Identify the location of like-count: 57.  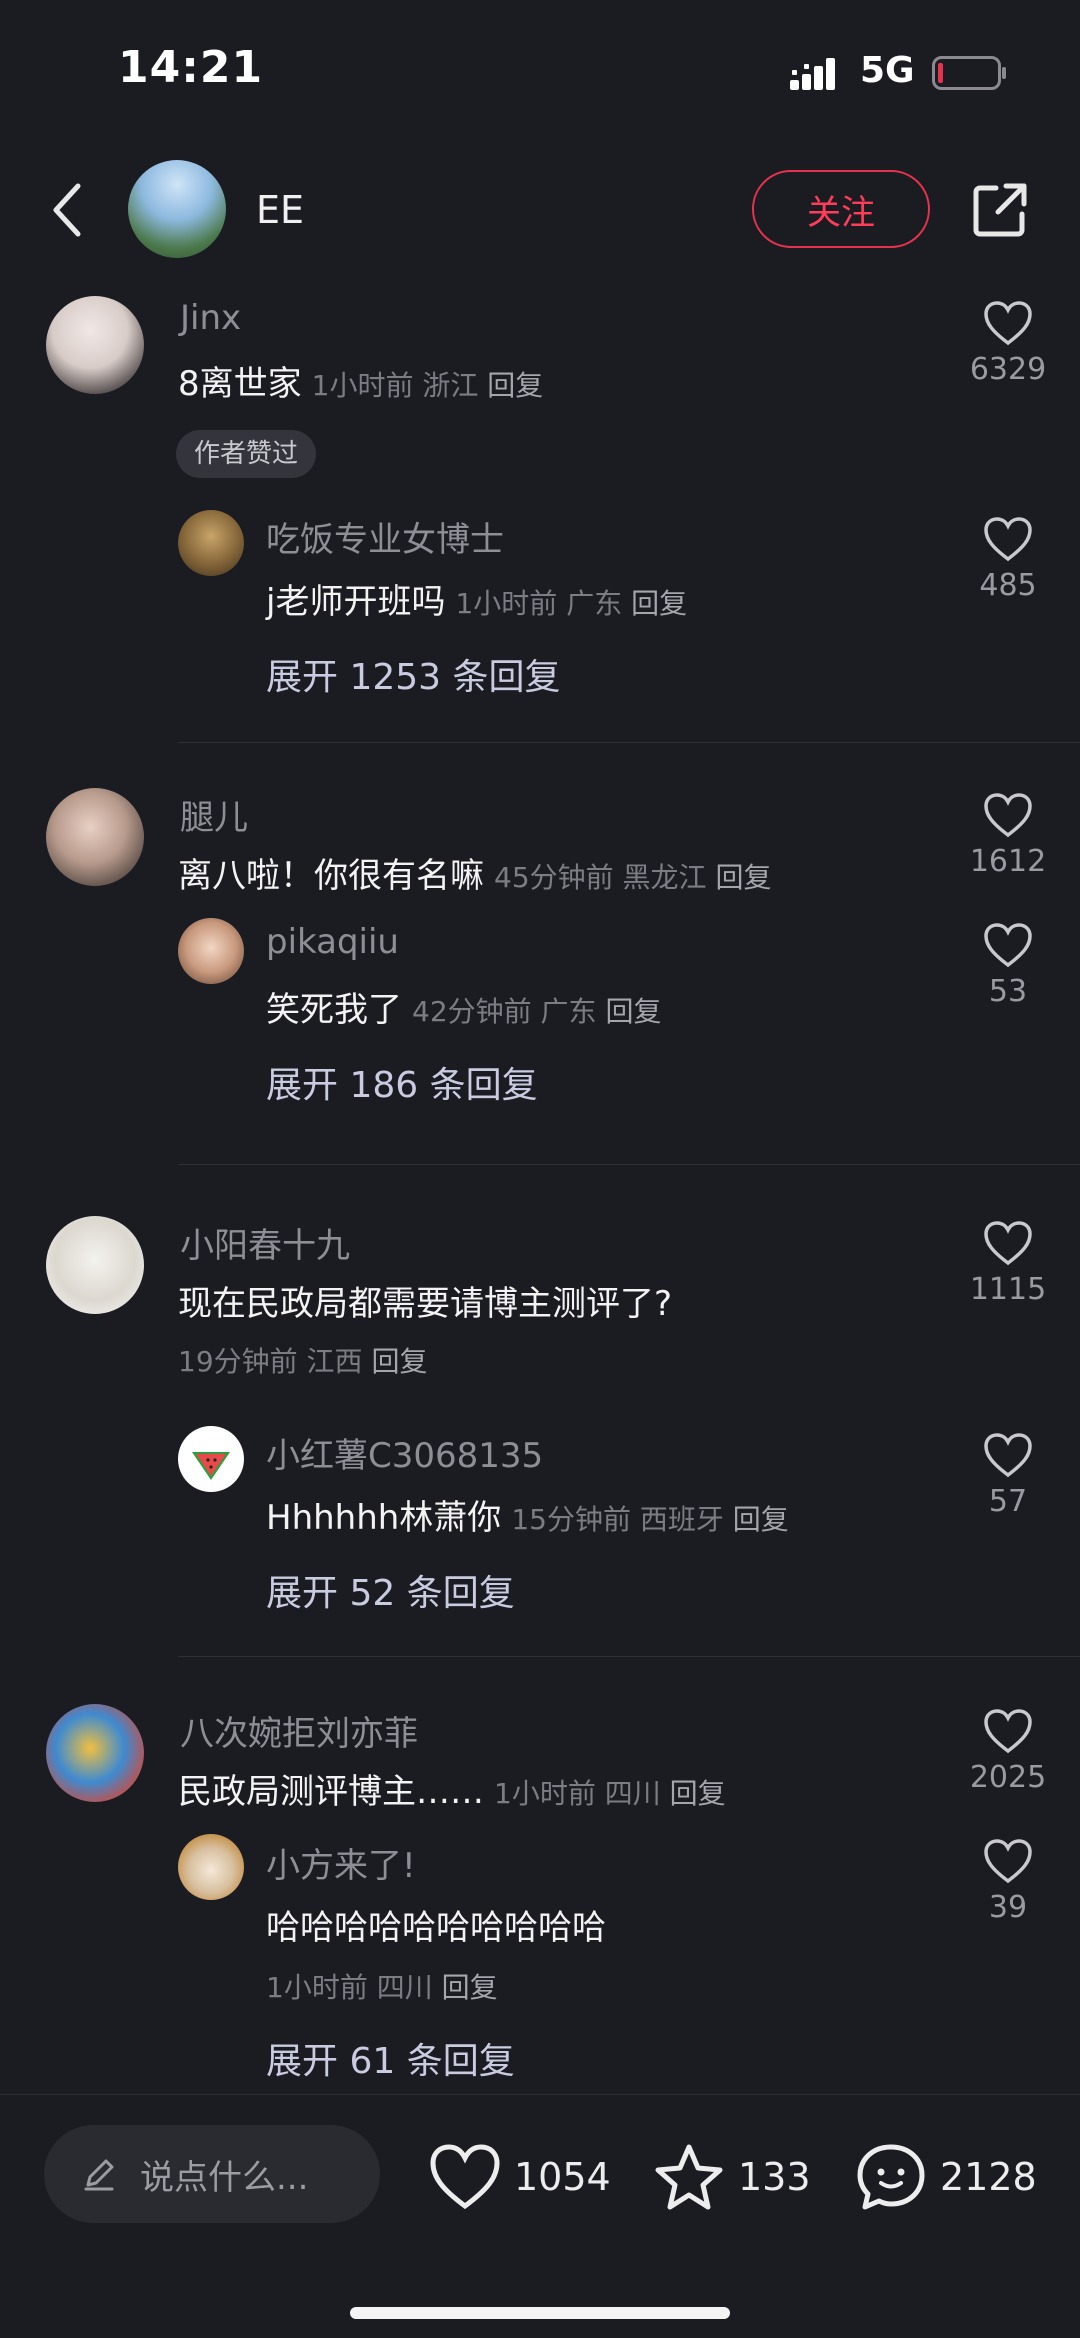
(1008, 1501).